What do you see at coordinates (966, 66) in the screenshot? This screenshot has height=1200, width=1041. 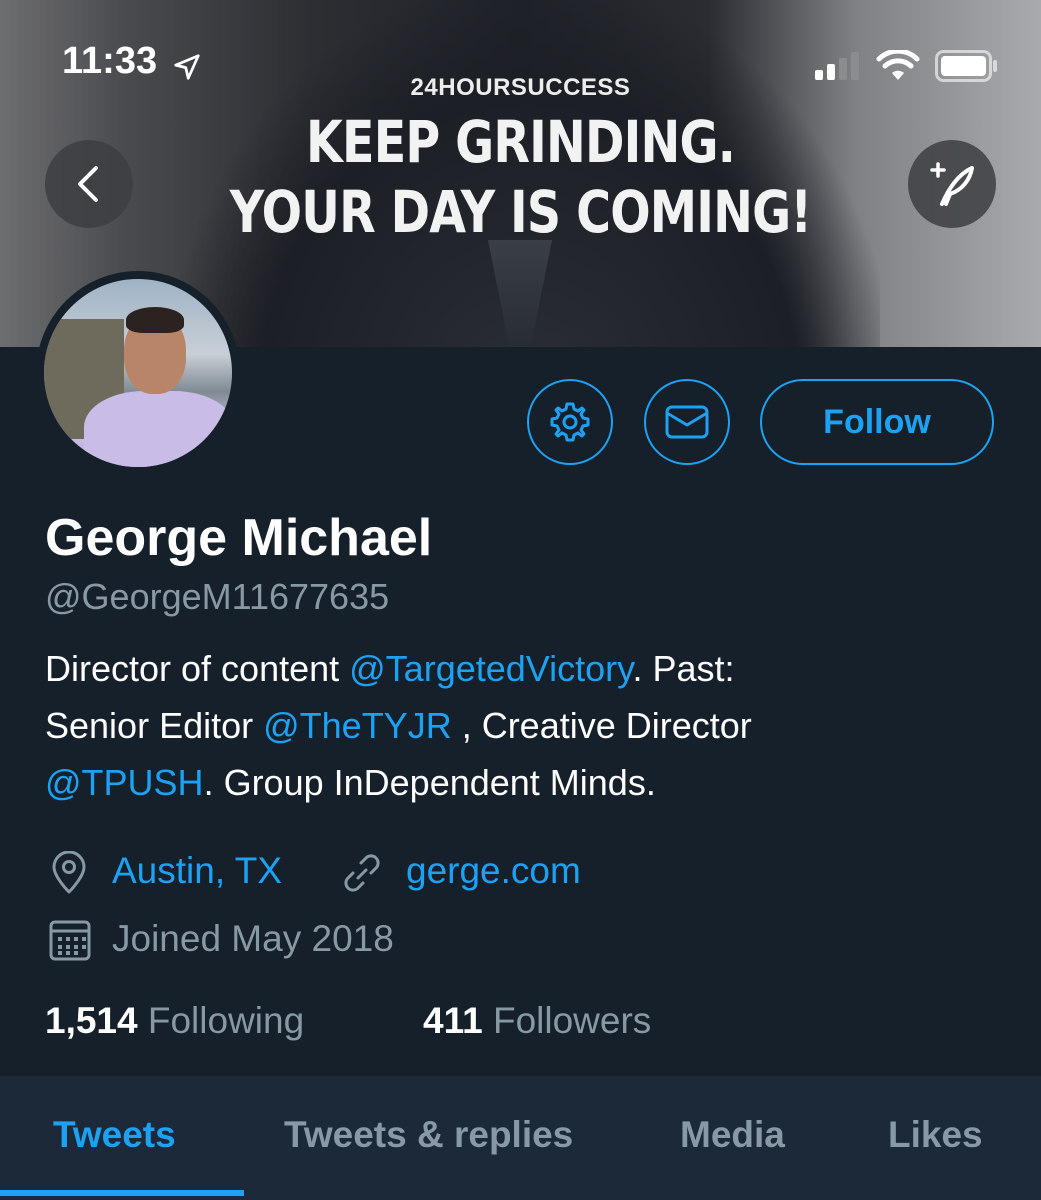 I see `battery-icon` at bounding box center [966, 66].